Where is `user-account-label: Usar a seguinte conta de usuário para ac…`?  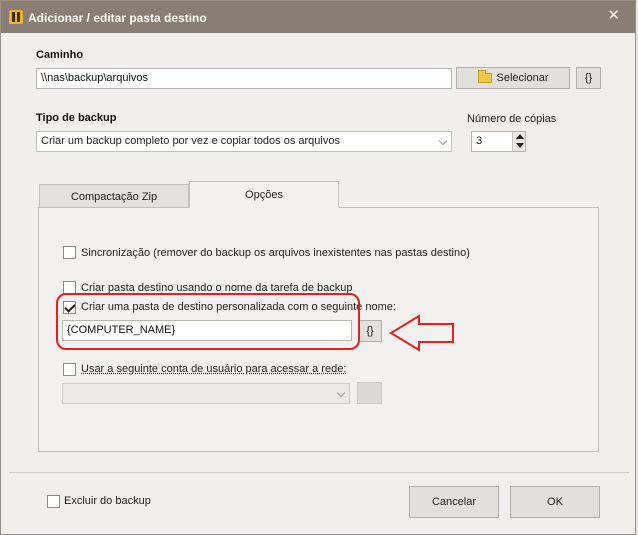
user-account-label: Usar a seguinte conta de usuário para ac… is located at coordinates (213, 369).